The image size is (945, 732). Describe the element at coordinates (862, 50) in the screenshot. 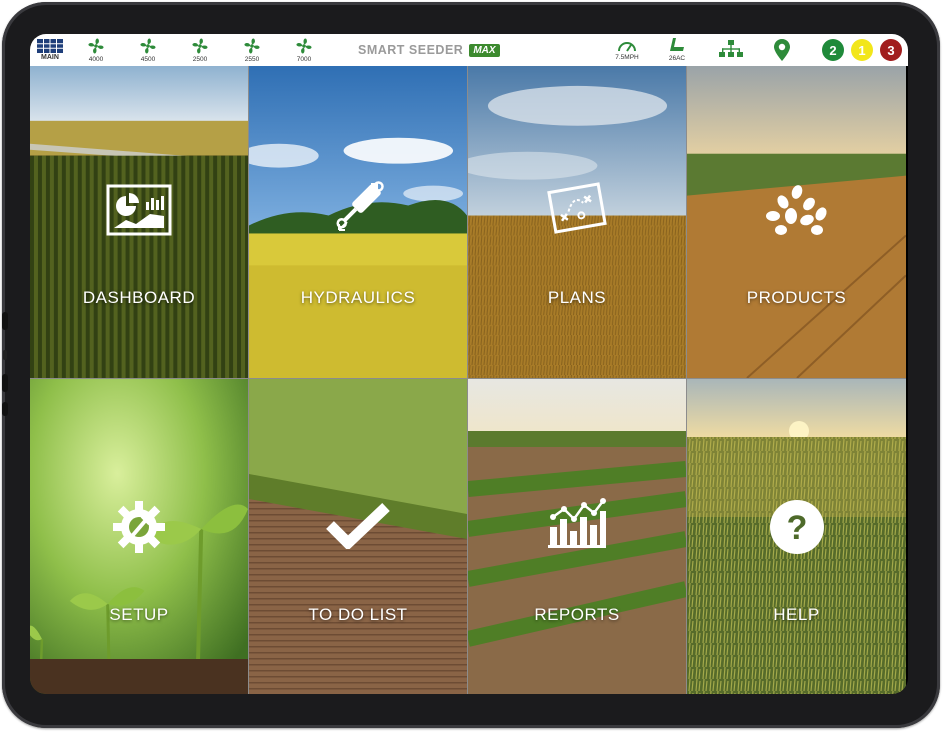

I see `alert-badge-yellow: 1` at that location.